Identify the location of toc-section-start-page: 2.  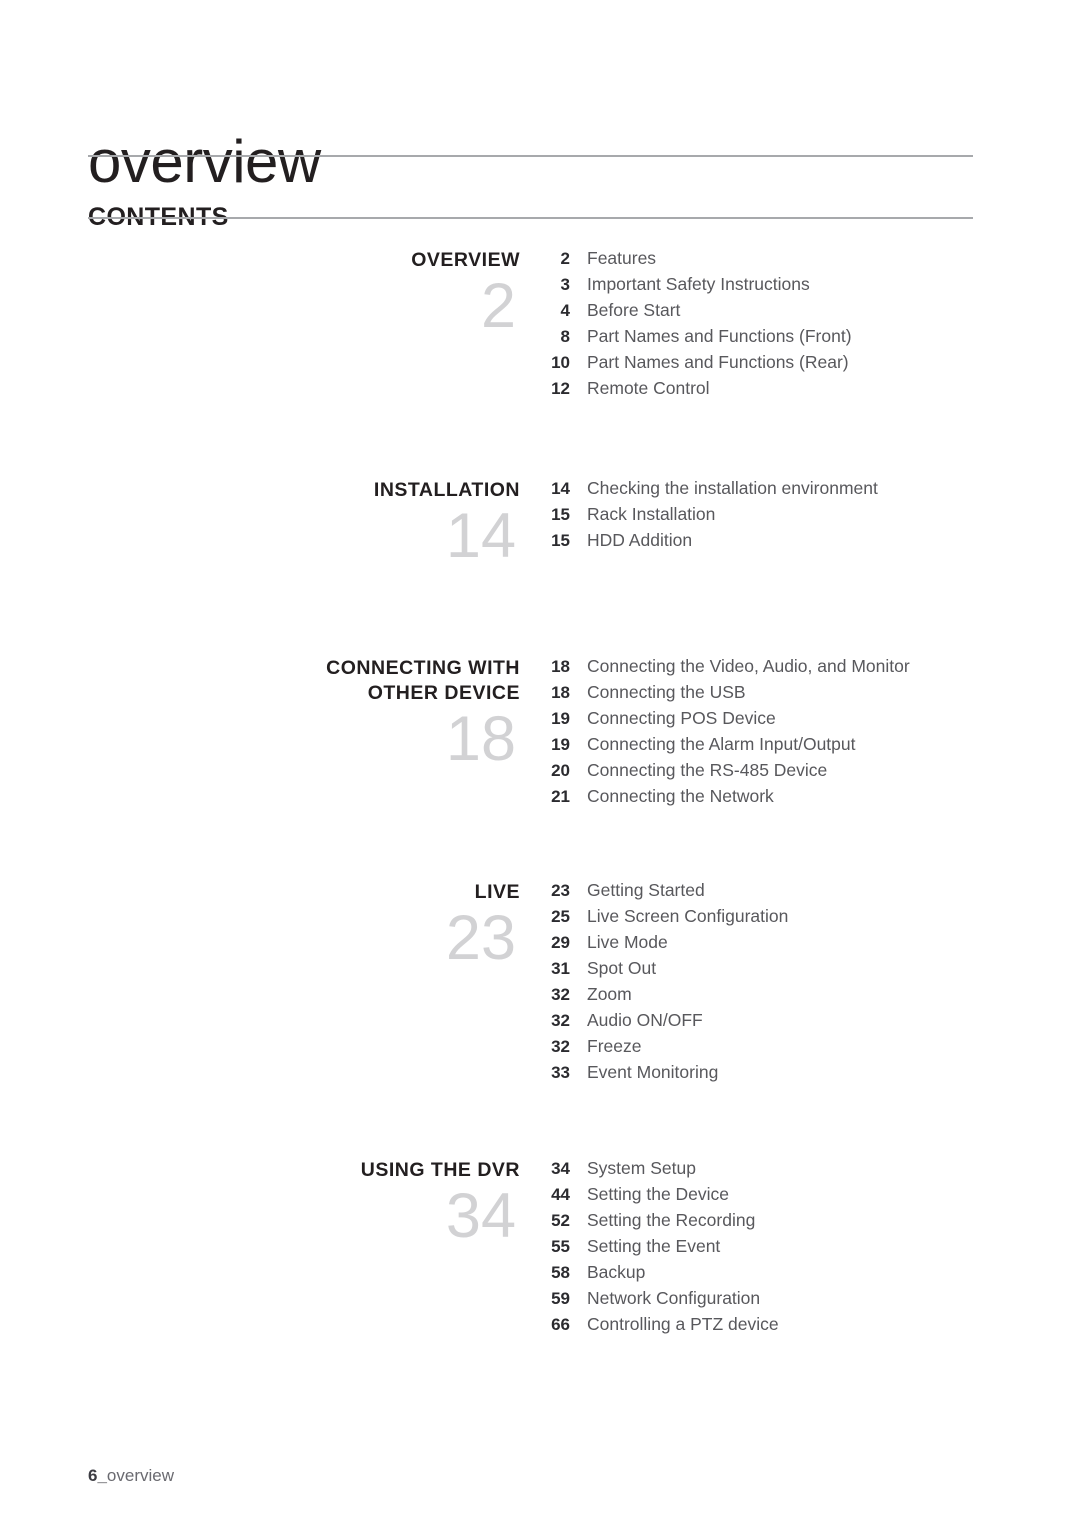
(320, 306).